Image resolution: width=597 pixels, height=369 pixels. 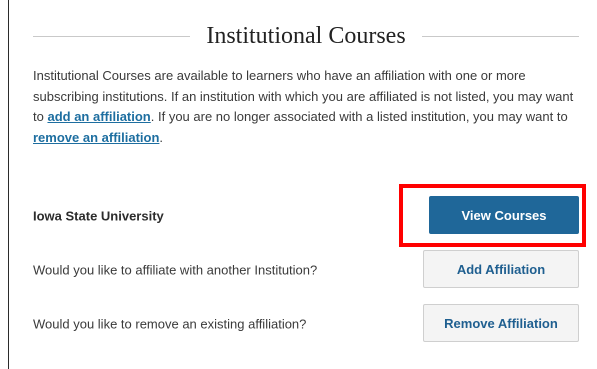 What do you see at coordinates (501, 269) in the screenshot?
I see `add-affiliation-button: Add Affiliation` at bounding box center [501, 269].